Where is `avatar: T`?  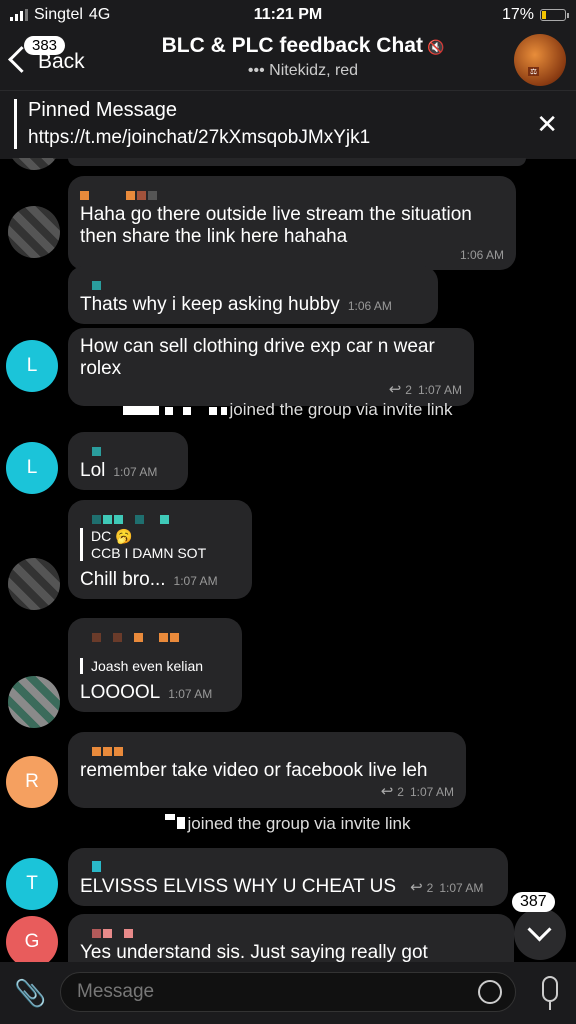
avatar: T is located at coordinates (32, 884).